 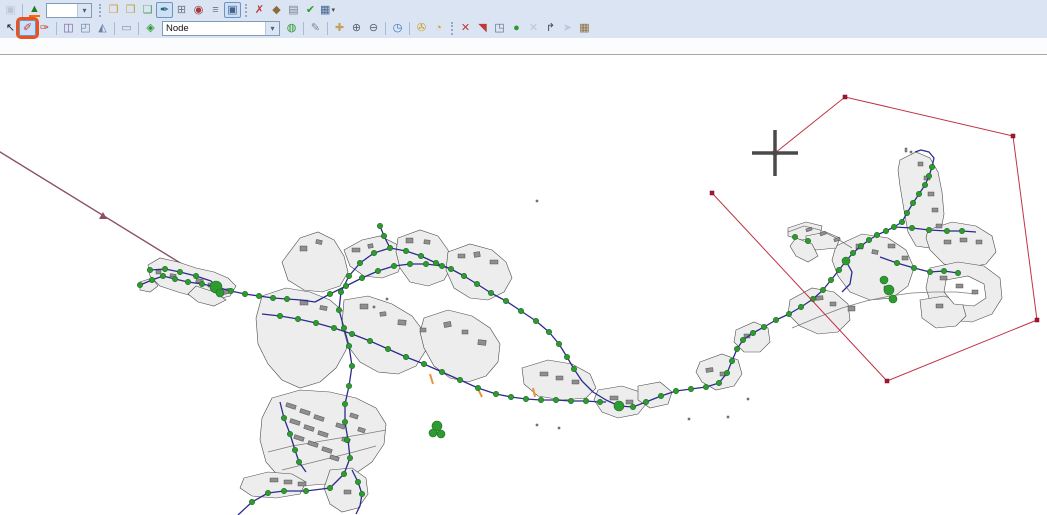 I want to click on print-button: ▤, so click(x=293, y=10).